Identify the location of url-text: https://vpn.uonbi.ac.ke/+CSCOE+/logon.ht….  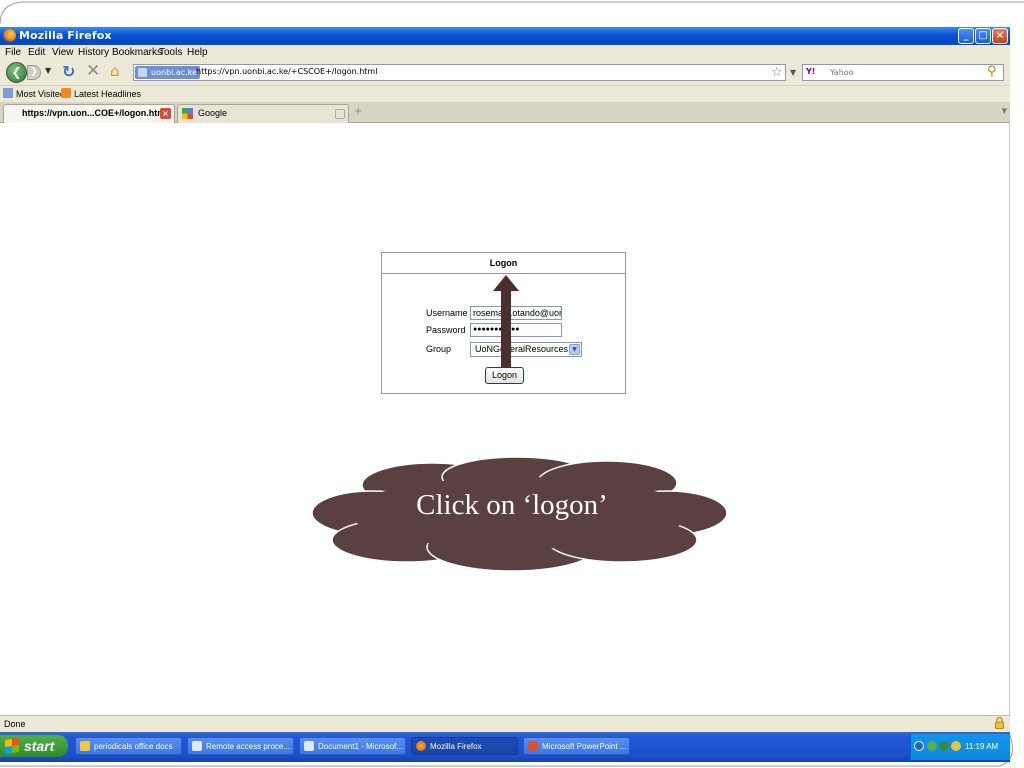
(286, 71).